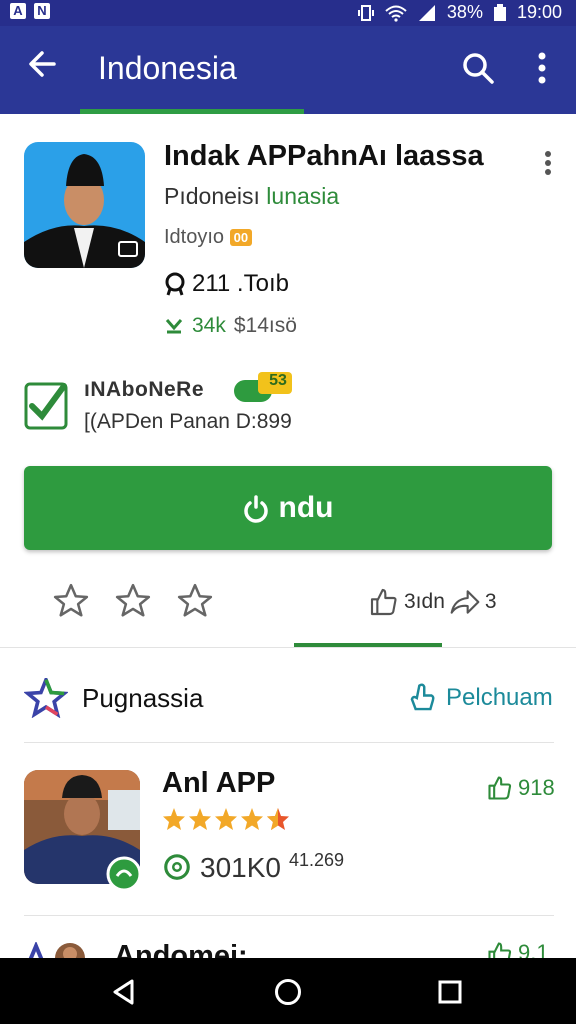  What do you see at coordinates (42, 64) in the screenshot?
I see `back-arrow-icon` at bounding box center [42, 64].